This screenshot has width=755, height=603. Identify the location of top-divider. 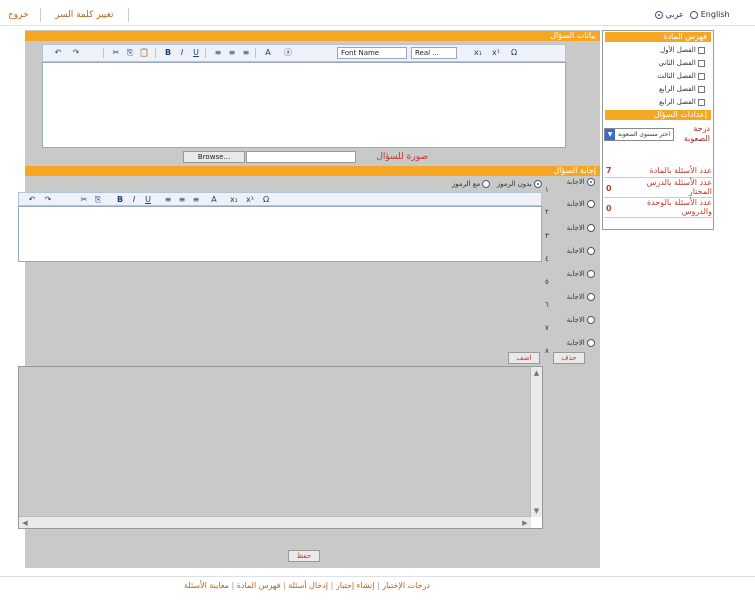
(40, 15).